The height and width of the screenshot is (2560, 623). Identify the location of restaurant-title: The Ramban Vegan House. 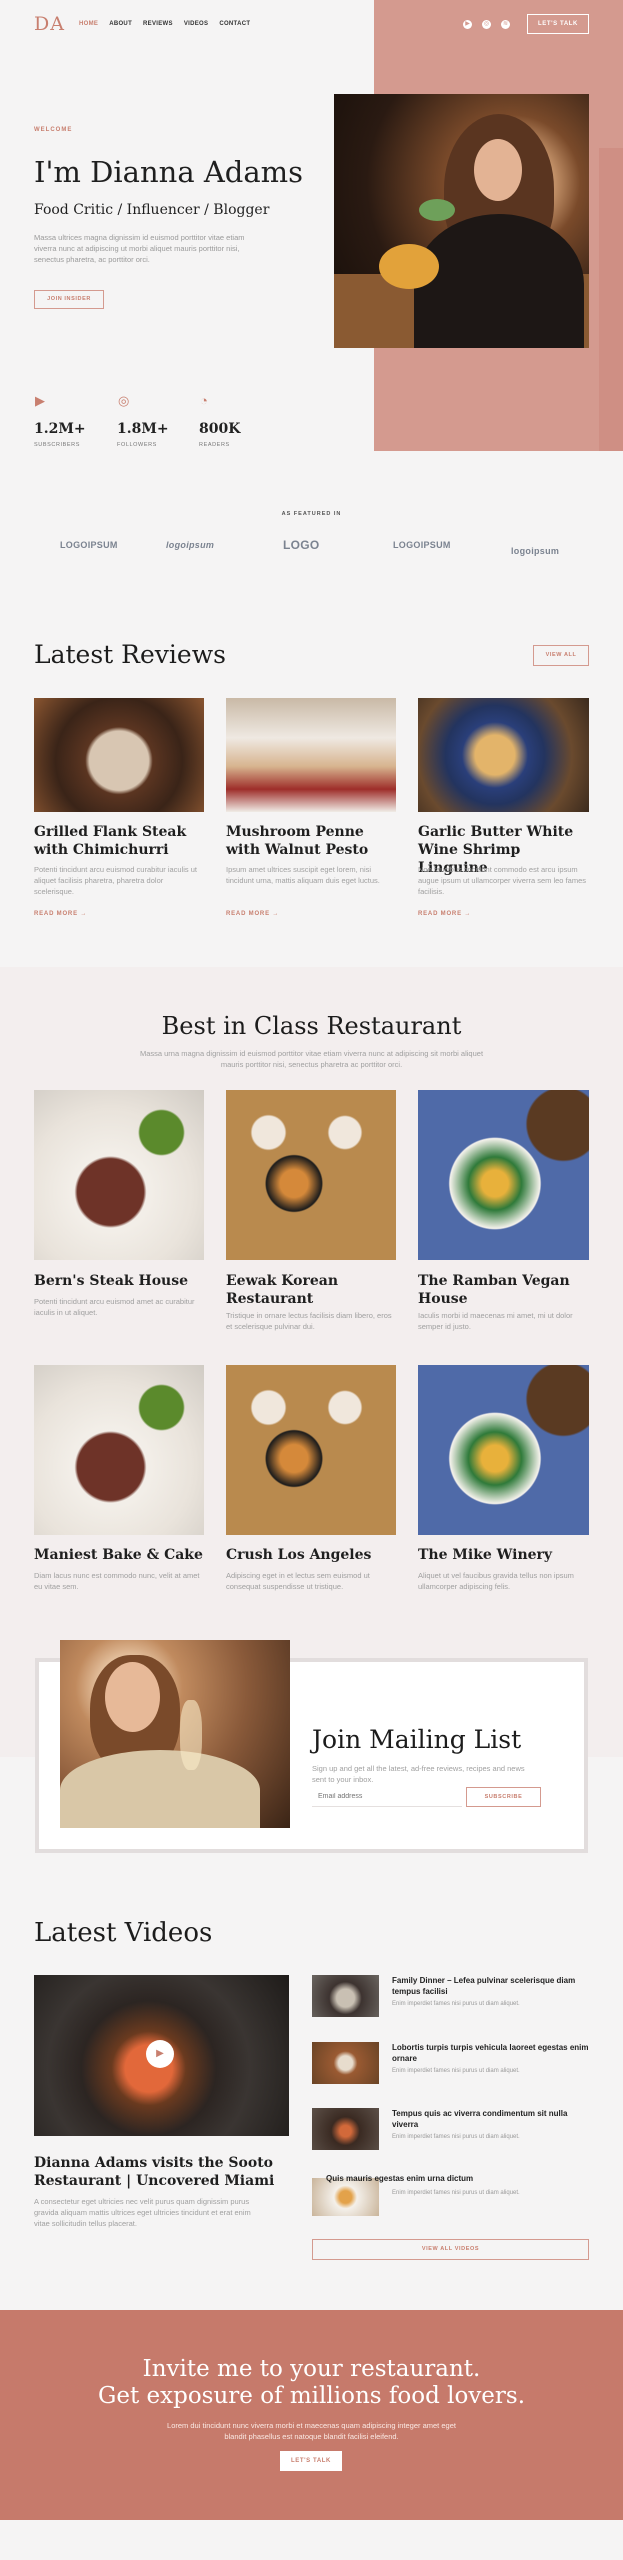
(503, 1290).